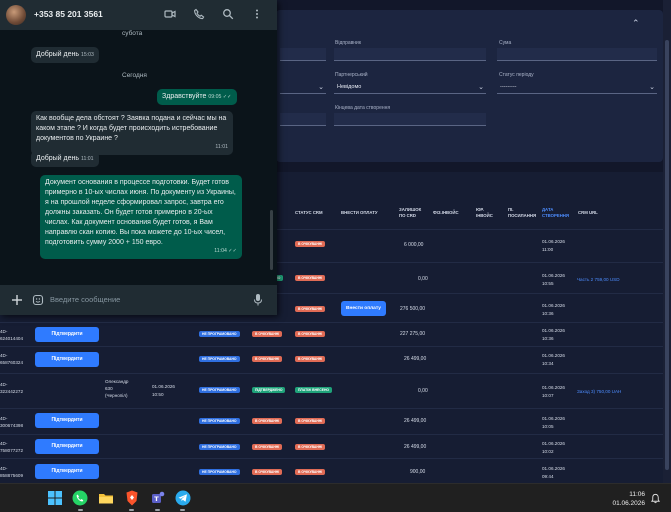 This screenshot has height=512, width=671. I want to click on collapse-chevron-icon: ⌃, so click(636, 23).